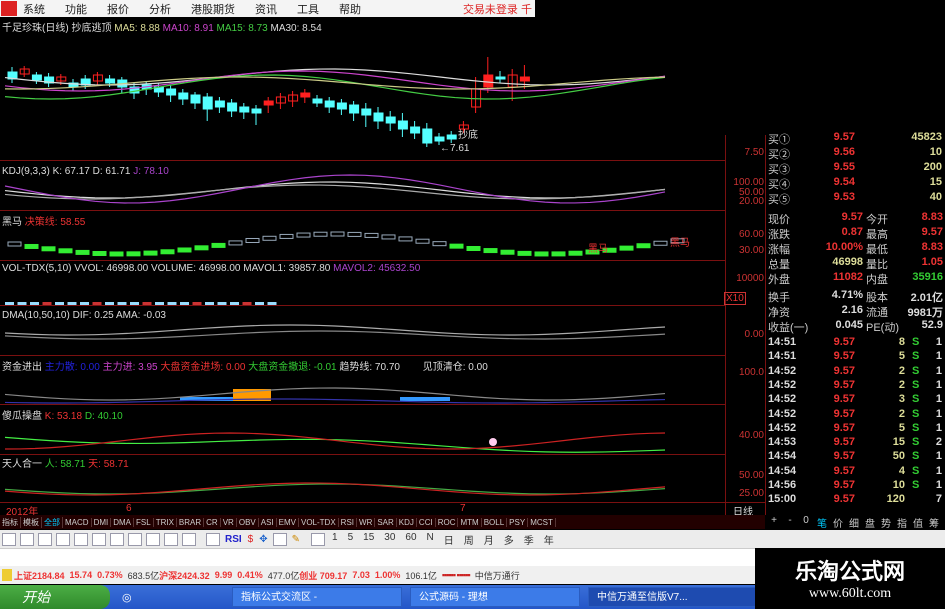 The image size is (945, 609). Describe the element at coordinates (184, 575) in the screenshot. I see `index-sz: 沪深2424.32` at that location.